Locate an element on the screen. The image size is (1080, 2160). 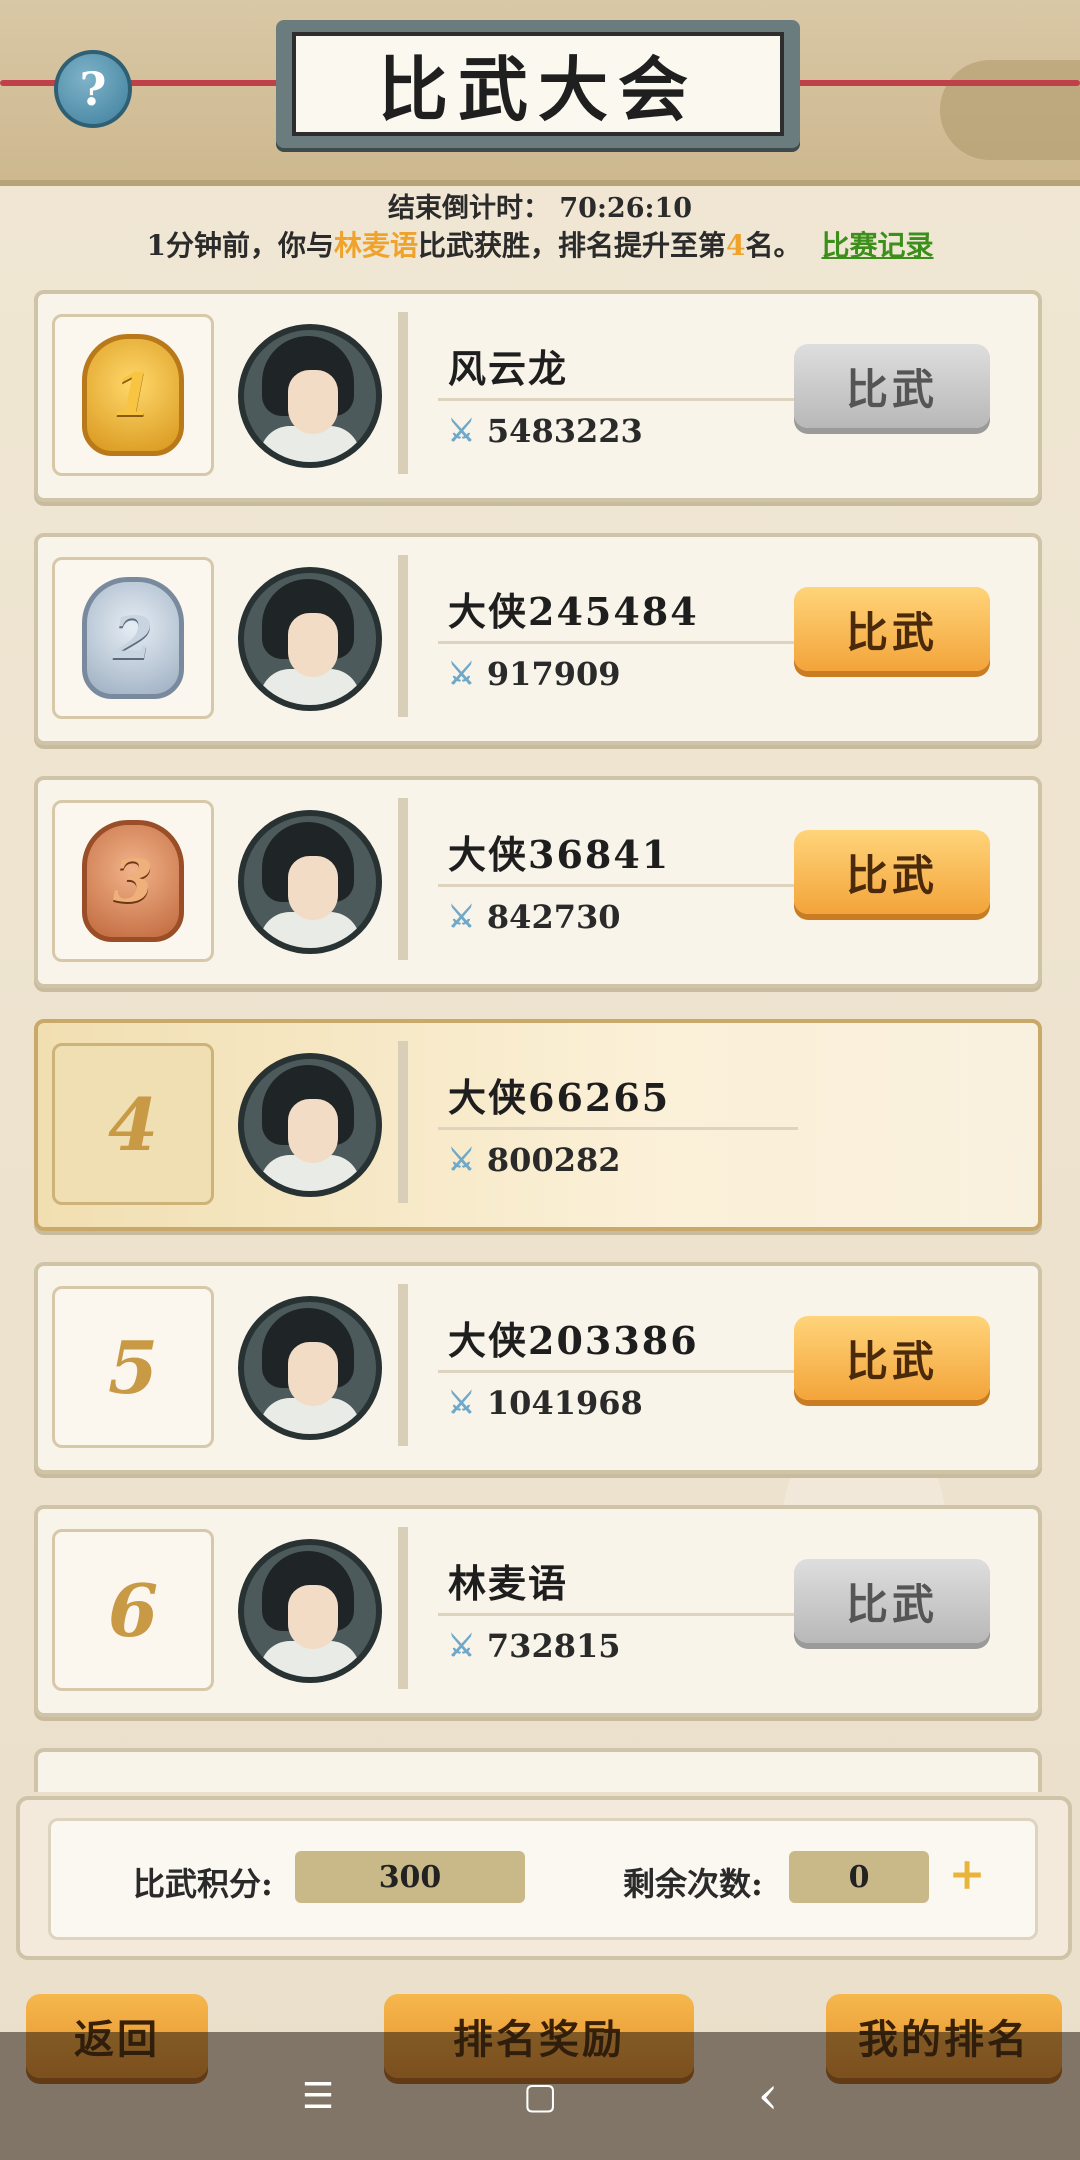
stats-inner: 比武积分: 300 剩余次数: 0 + is located at coordinates (543, 1879).